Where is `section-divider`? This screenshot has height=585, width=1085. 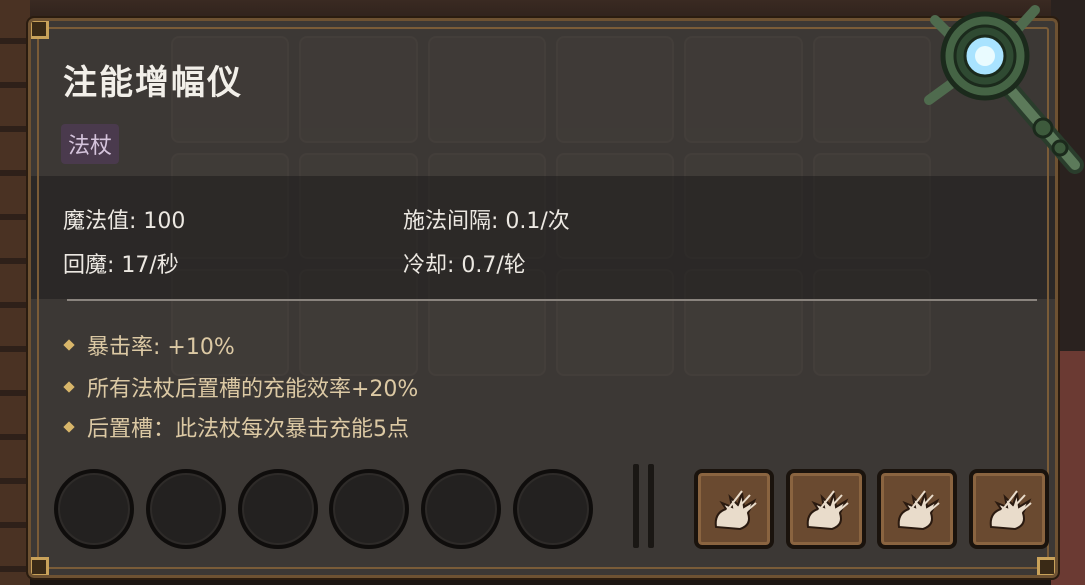
section-divider is located at coordinates (552, 300).